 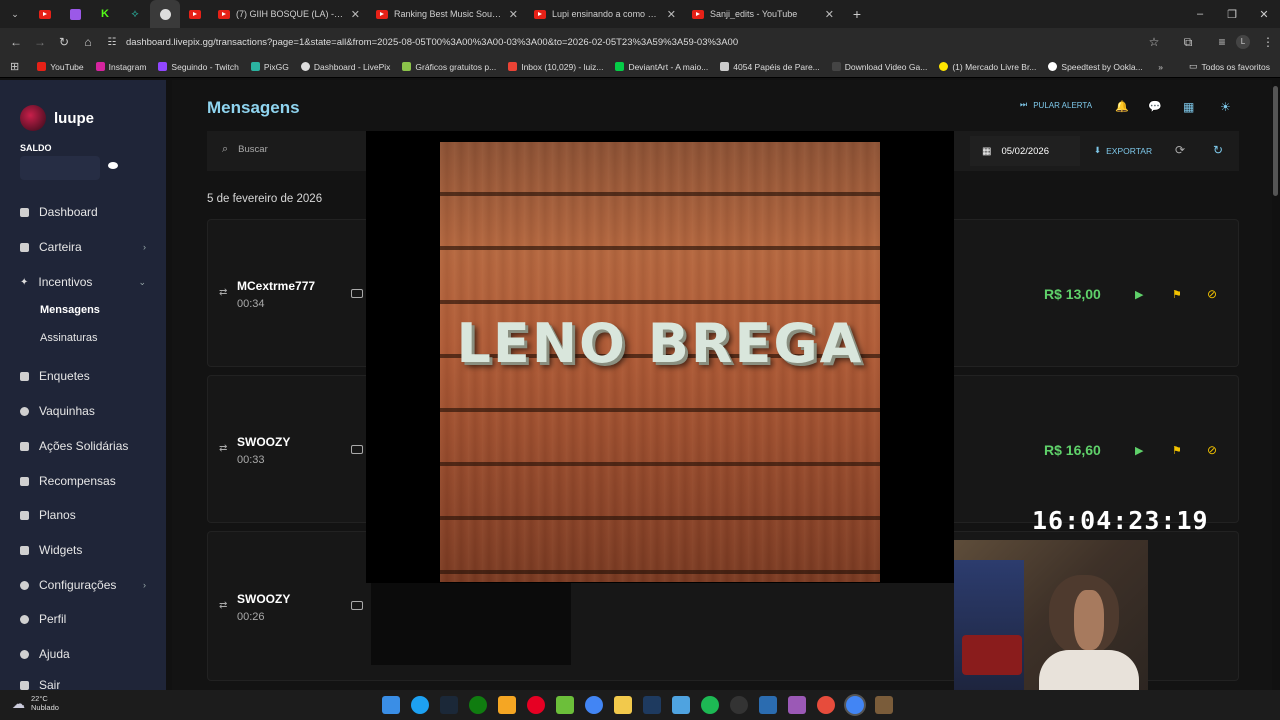 What do you see at coordinates (763, 14) in the screenshot?
I see `tab-3: Sanji_edits - YouTube ✕` at bounding box center [763, 14].